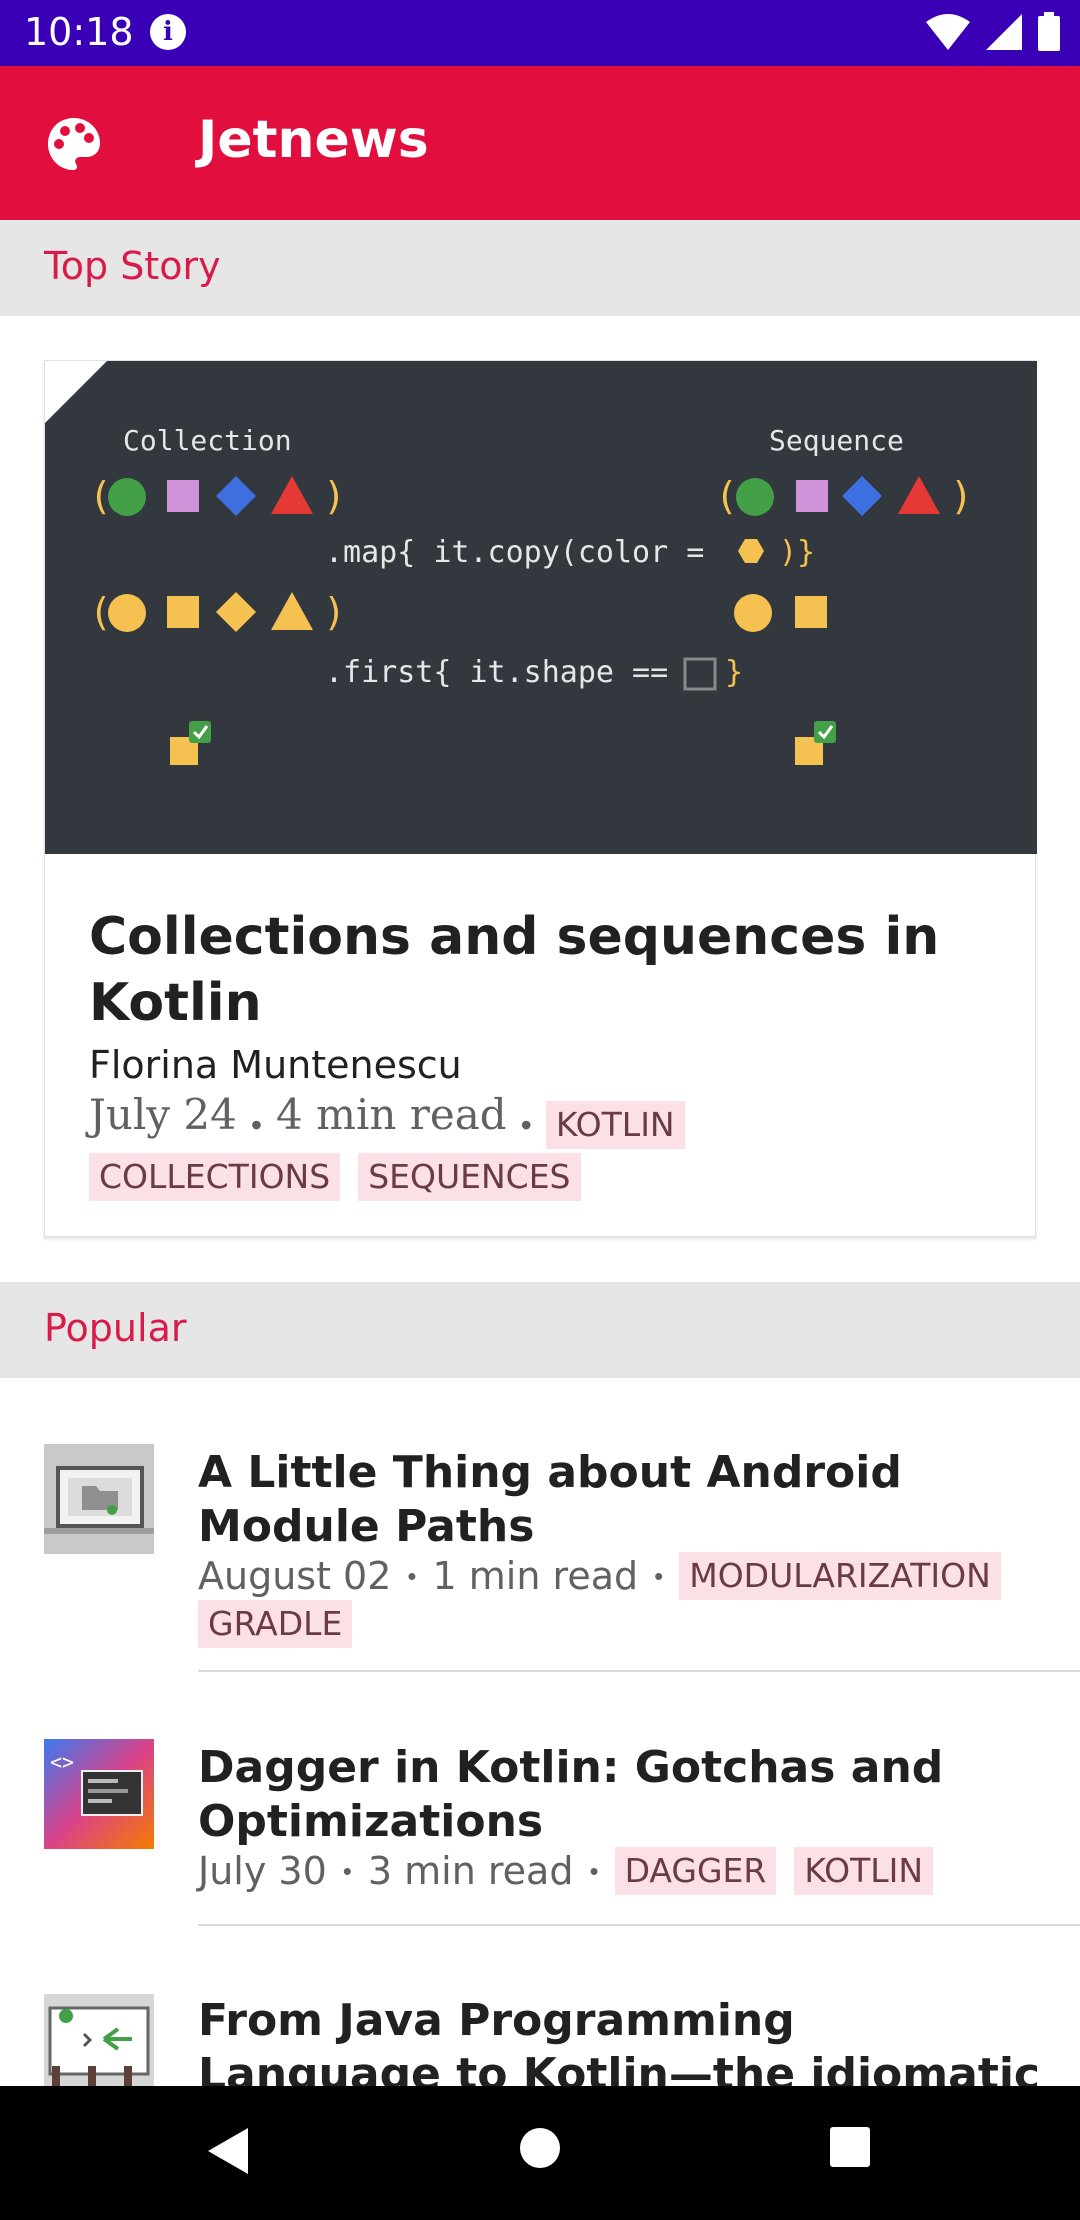  What do you see at coordinates (74, 144) in the screenshot?
I see `palette-icon` at bounding box center [74, 144].